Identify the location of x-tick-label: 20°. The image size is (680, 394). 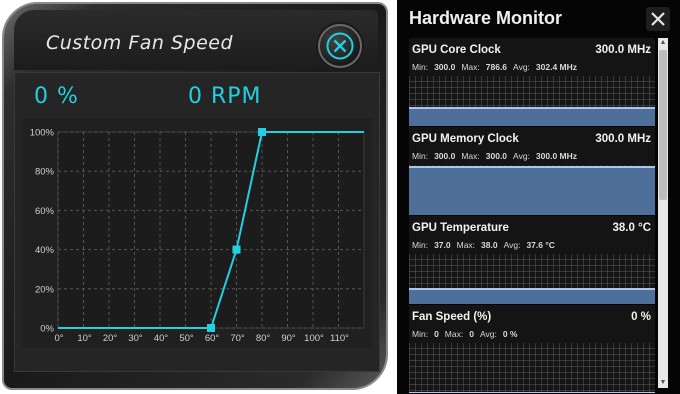
(110, 338).